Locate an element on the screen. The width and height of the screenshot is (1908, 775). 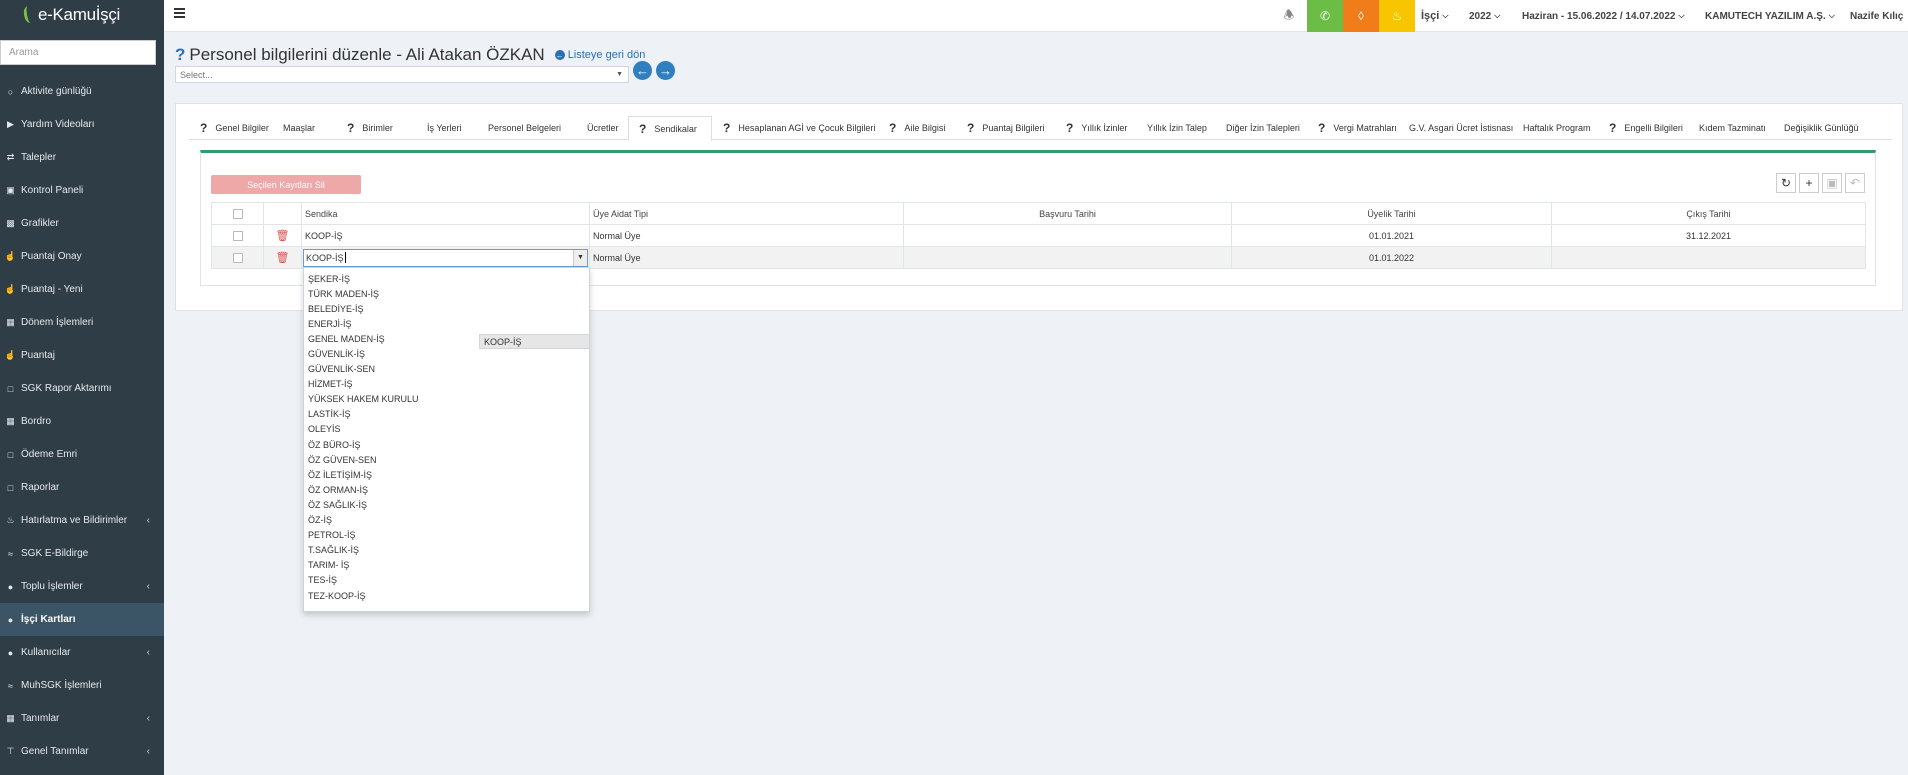
company-dropdown: KAMUTECH YAZILIM A.Ş. ⌵ is located at coordinates (1770, 16).